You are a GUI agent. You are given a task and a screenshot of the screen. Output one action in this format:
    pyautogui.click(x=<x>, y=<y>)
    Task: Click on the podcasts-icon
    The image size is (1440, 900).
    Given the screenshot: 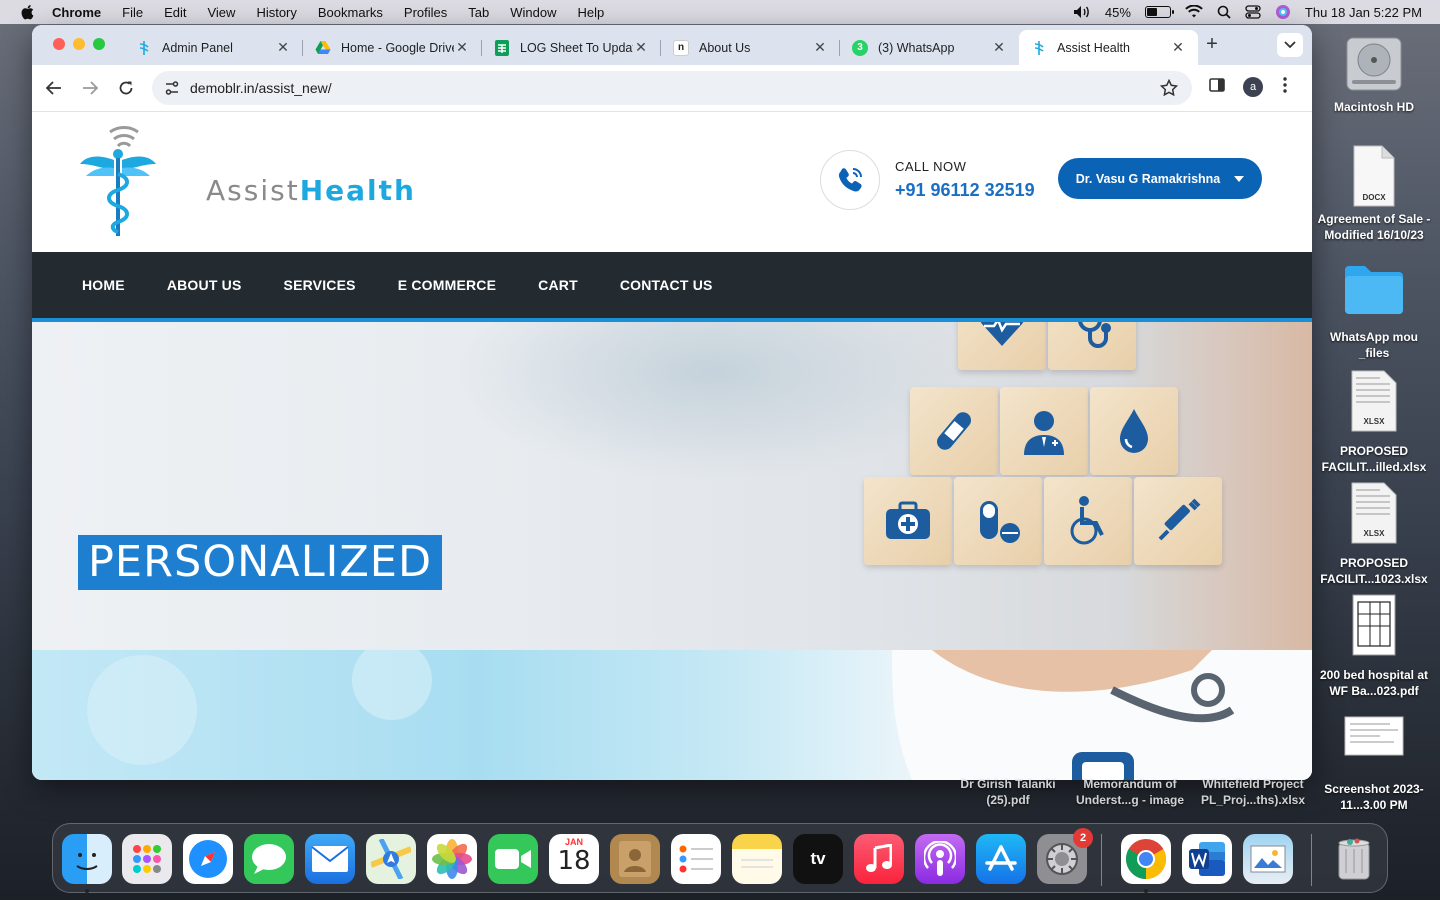 What is the action you would take?
    pyautogui.click(x=940, y=859)
    